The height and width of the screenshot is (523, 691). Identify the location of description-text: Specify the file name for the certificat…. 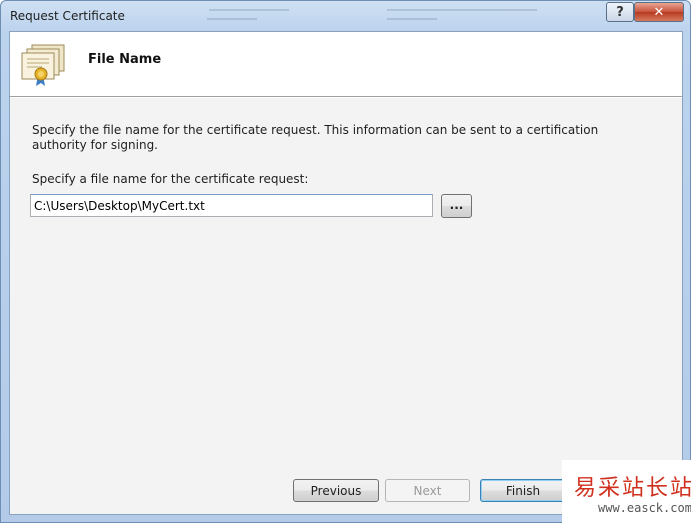
(315, 137).